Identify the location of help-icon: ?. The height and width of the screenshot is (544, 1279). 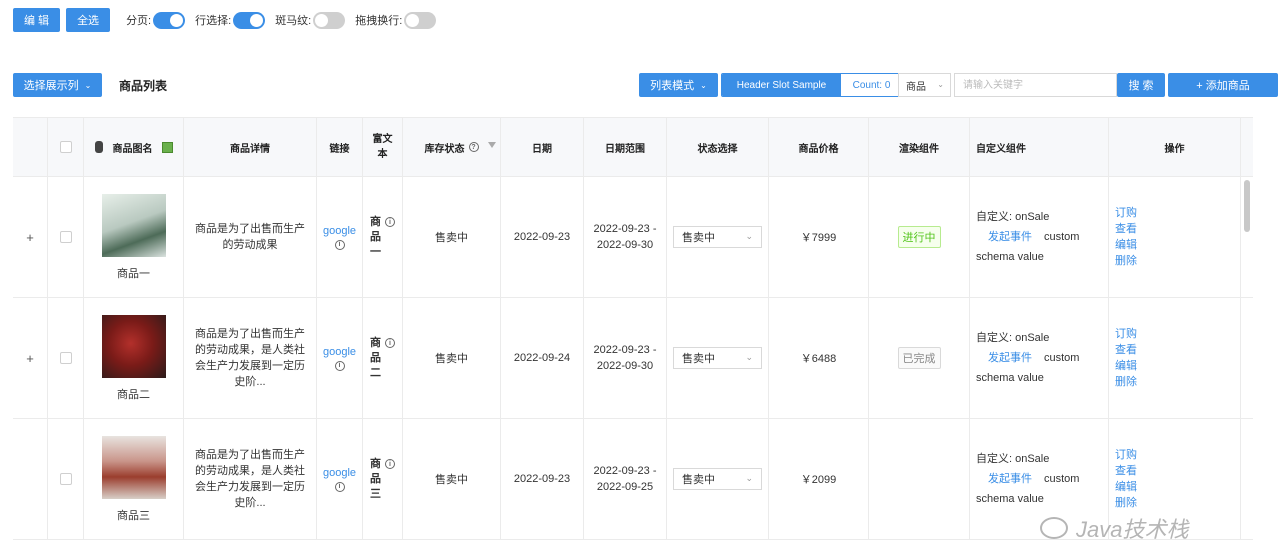
(473, 147).